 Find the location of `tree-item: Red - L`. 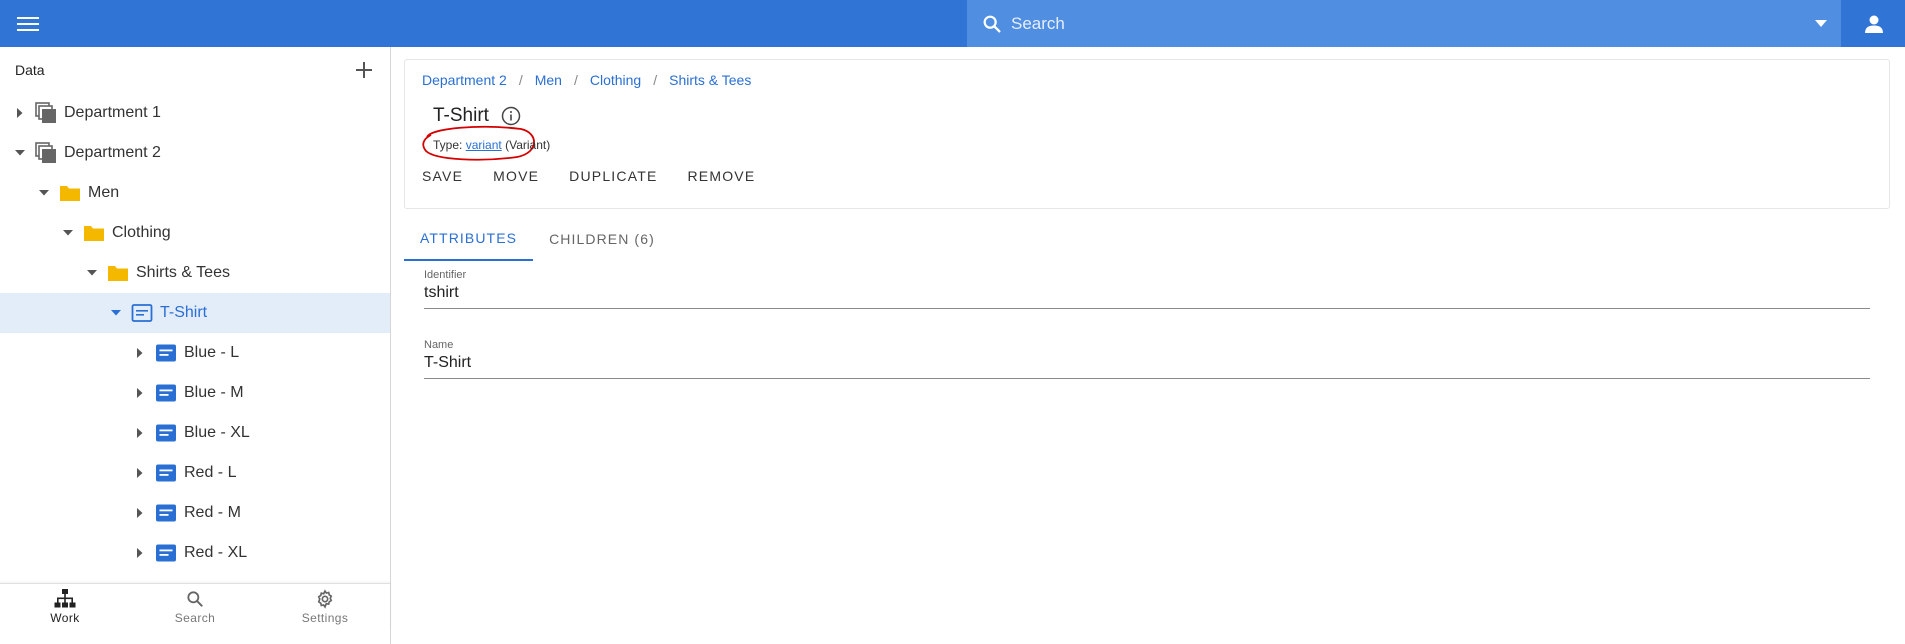

tree-item: Red - L is located at coordinates (195, 473).